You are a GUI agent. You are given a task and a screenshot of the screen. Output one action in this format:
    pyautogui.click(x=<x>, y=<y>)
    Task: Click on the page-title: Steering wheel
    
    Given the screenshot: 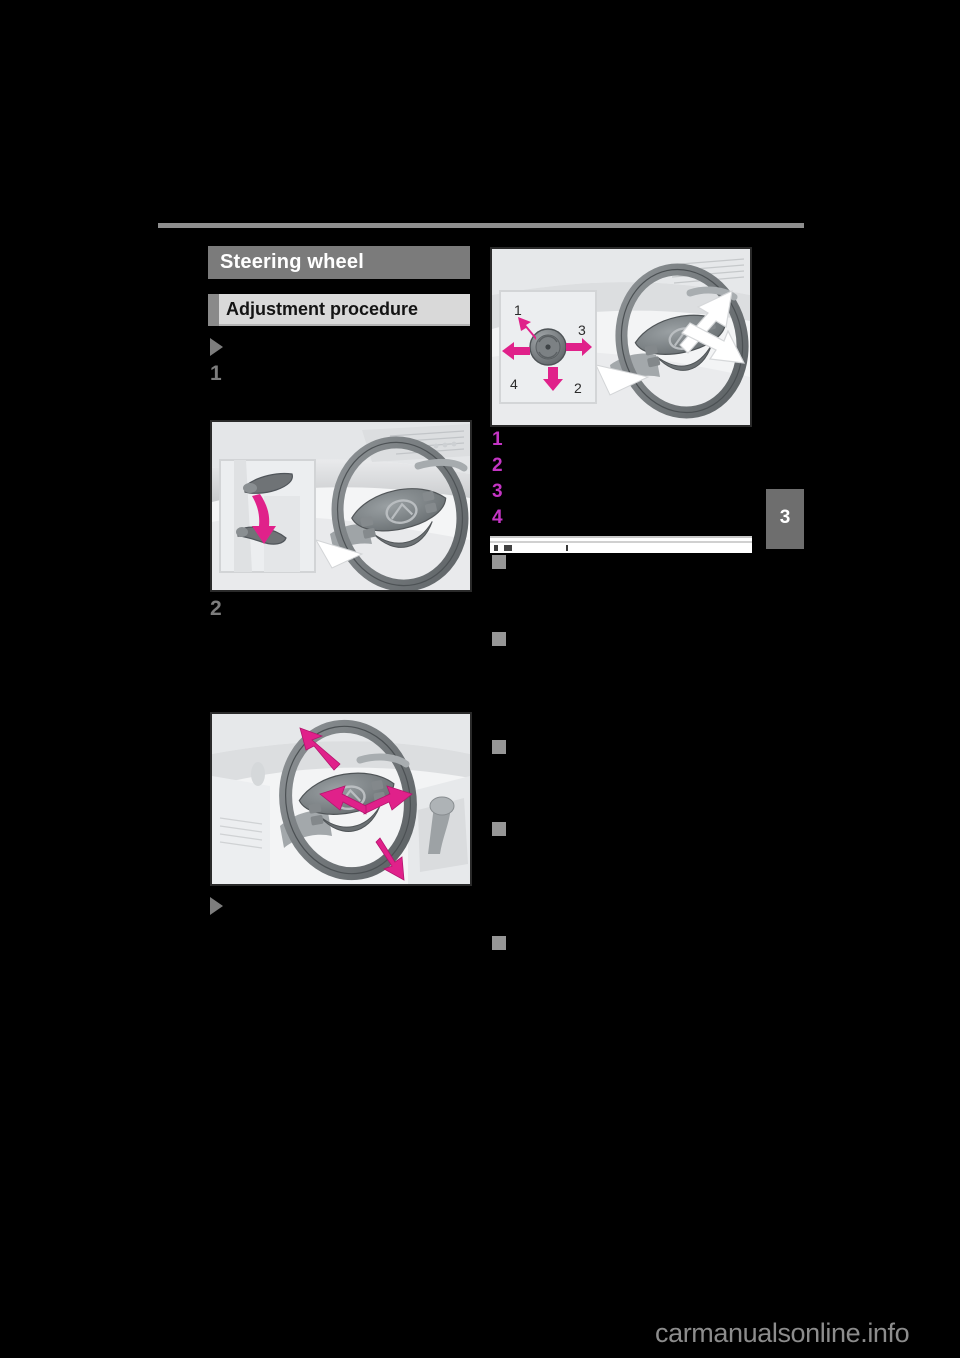 What is the action you would take?
    pyautogui.click(x=292, y=262)
    